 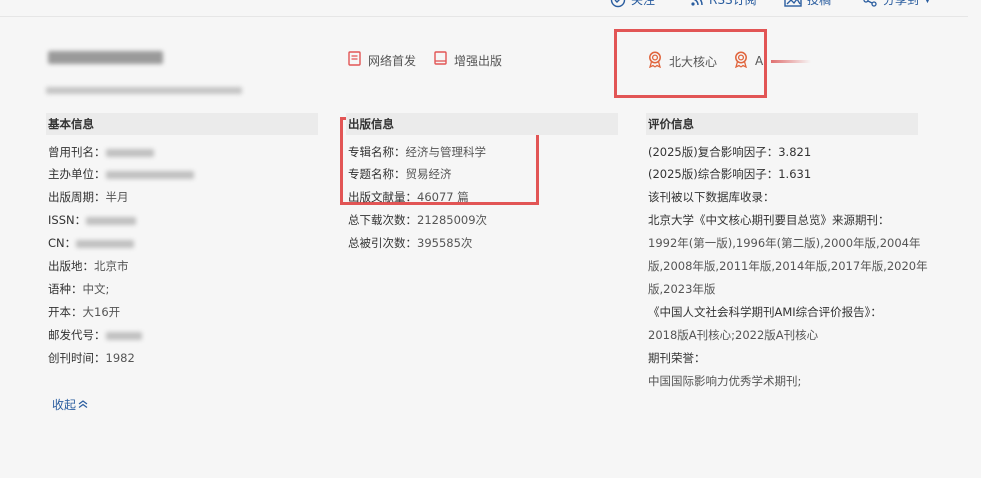 What do you see at coordinates (478, 60) in the screenshot?
I see `enhanced-label: 增强出版` at bounding box center [478, 60].